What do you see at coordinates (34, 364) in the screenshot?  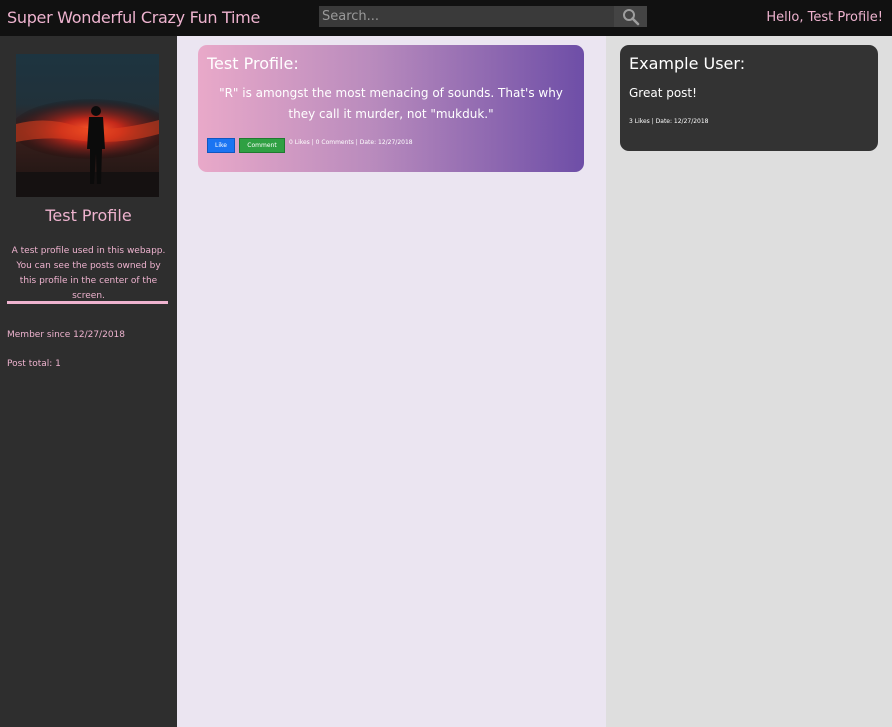 I see `post-total: Post total: 1` at bounding box center [34, 364].